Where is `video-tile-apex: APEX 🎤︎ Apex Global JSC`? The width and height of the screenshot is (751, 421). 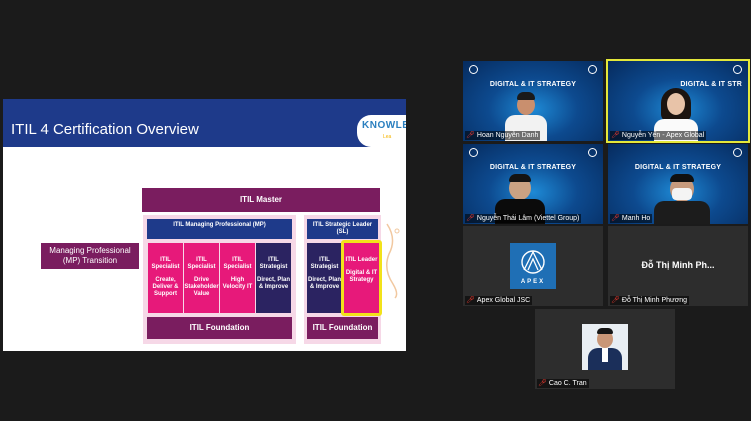
video-tile-apex: APEX 🎤︎ Apex Global JSC is located at coordinates (533, 266).